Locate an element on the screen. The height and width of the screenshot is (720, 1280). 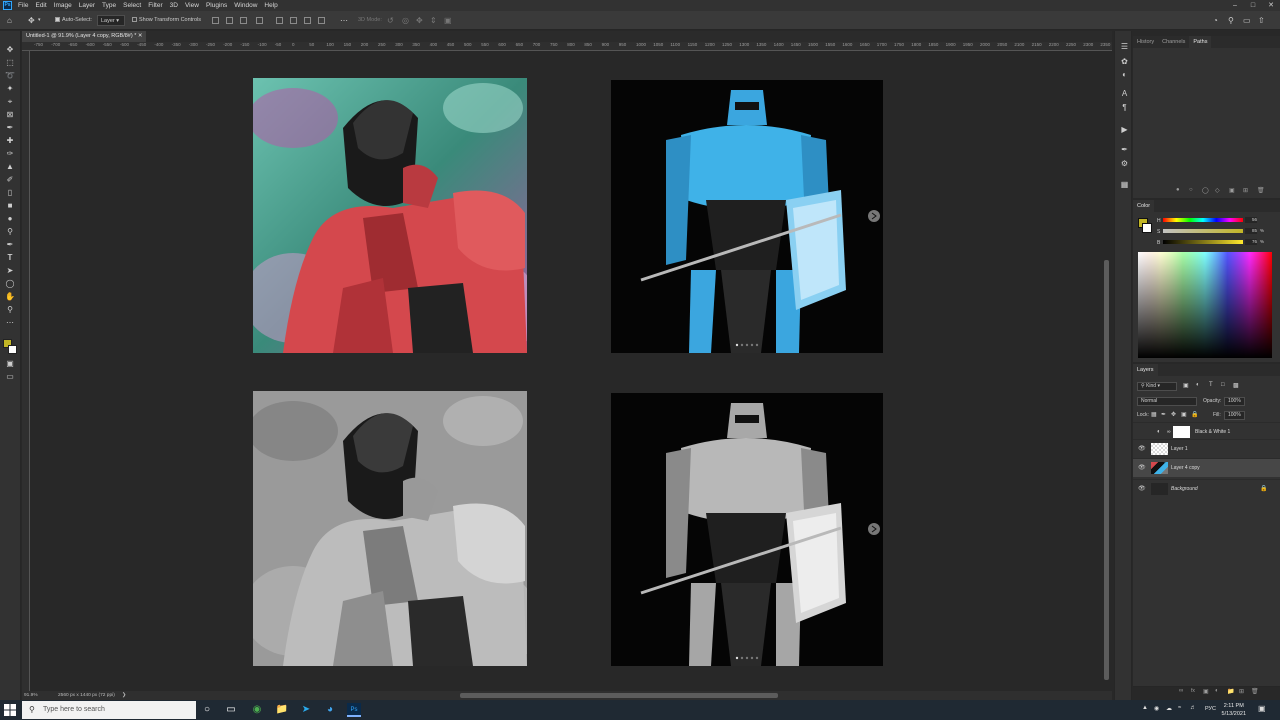
fill-field: 100% is located at coordinates (1234, 415).